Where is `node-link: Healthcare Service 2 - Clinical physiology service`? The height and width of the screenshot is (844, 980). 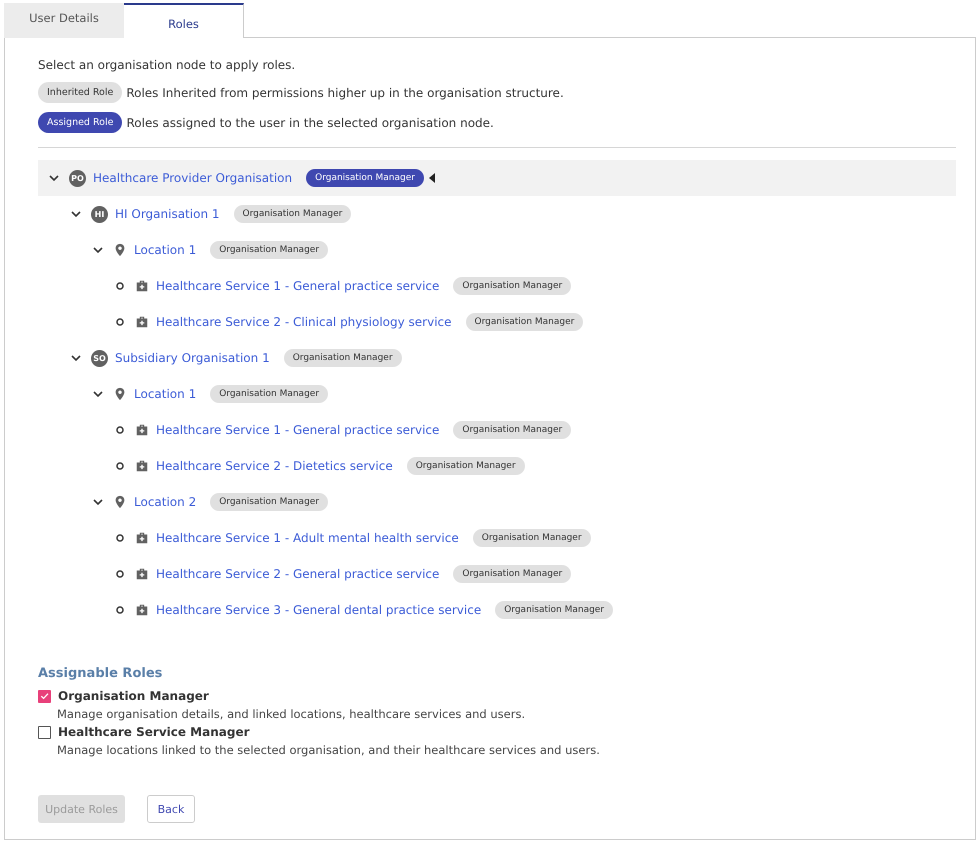
node-link: Healthcare Service 2 - Clinical physiology service is located at coordinates (304, 322).